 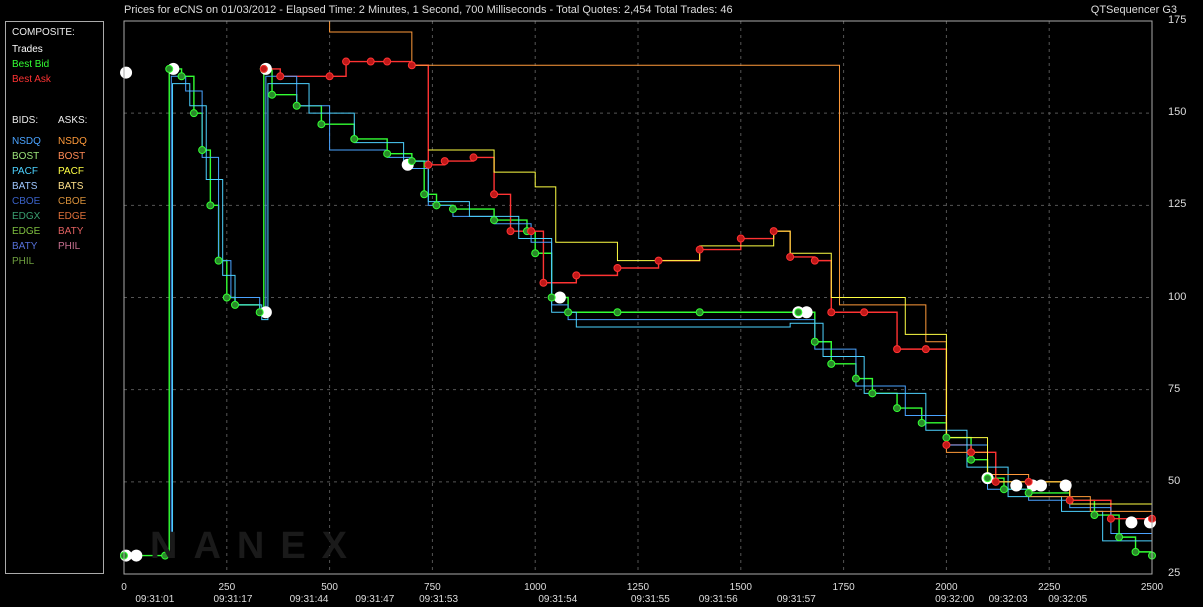 I want to click on legend-composite-trades: Trades, so click(x=27, y=49).